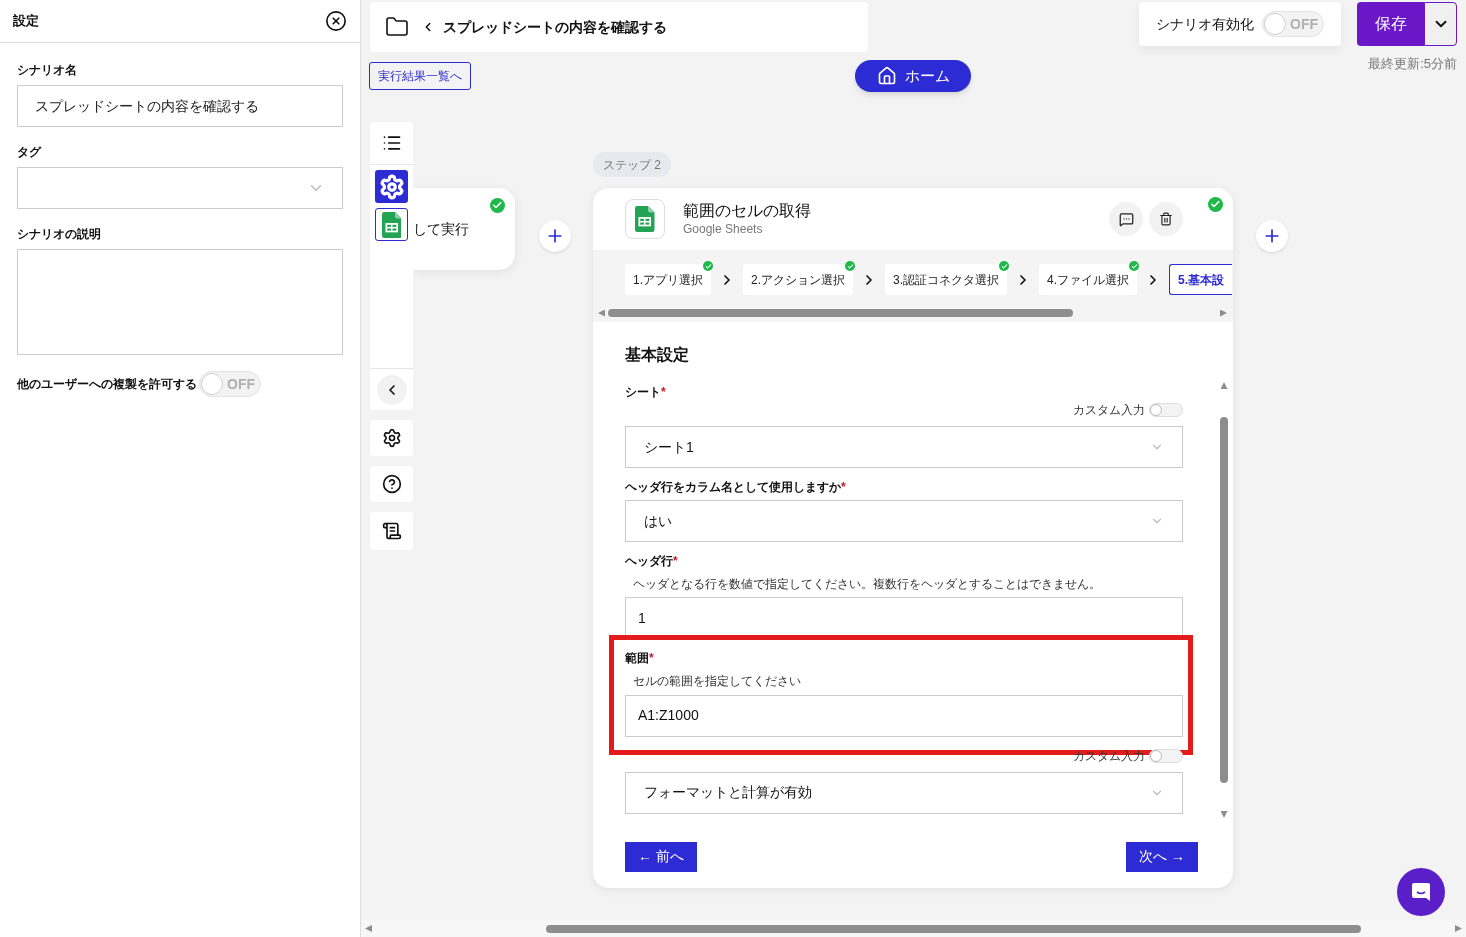 This screenshot has height=937, width=1466. I want to click on log-button, so click(391, 531).